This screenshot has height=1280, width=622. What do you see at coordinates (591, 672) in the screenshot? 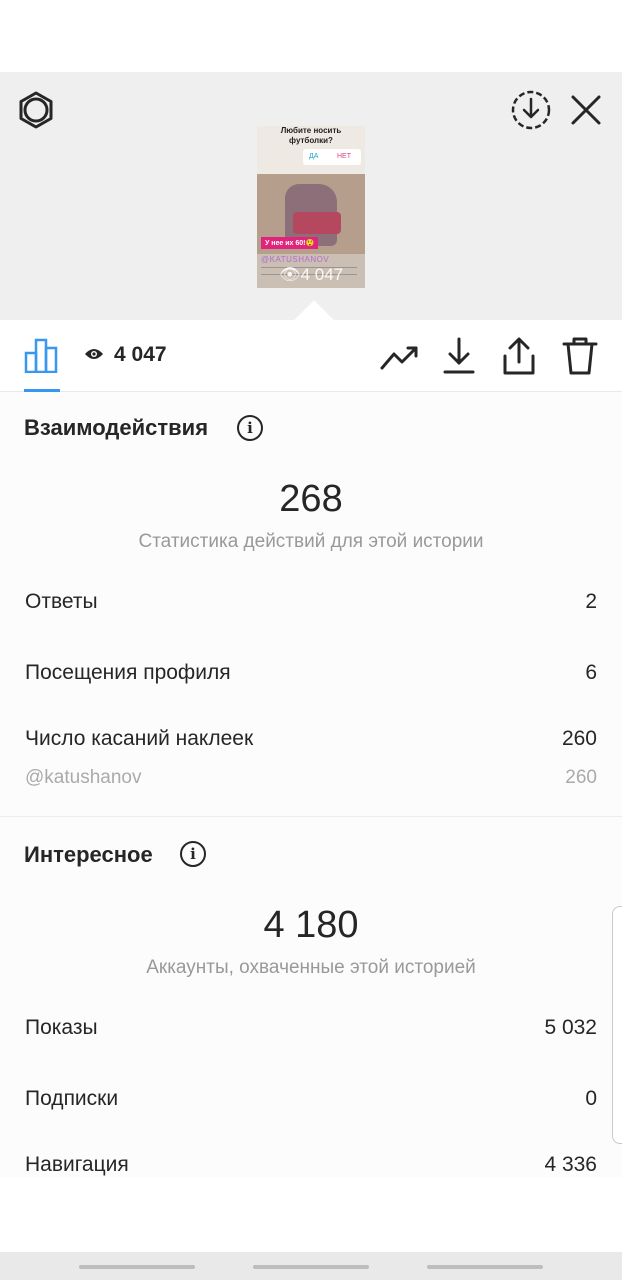
I see `profile-visits-value: 6` at bounding box center [591, 672].